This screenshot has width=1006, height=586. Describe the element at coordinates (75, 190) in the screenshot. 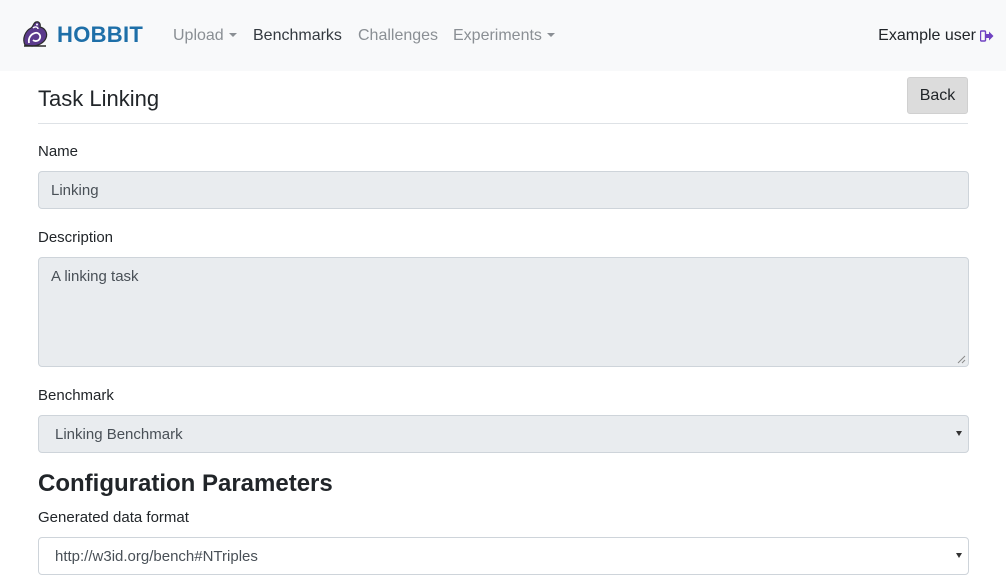

I see `name-value: Linking` at that location.